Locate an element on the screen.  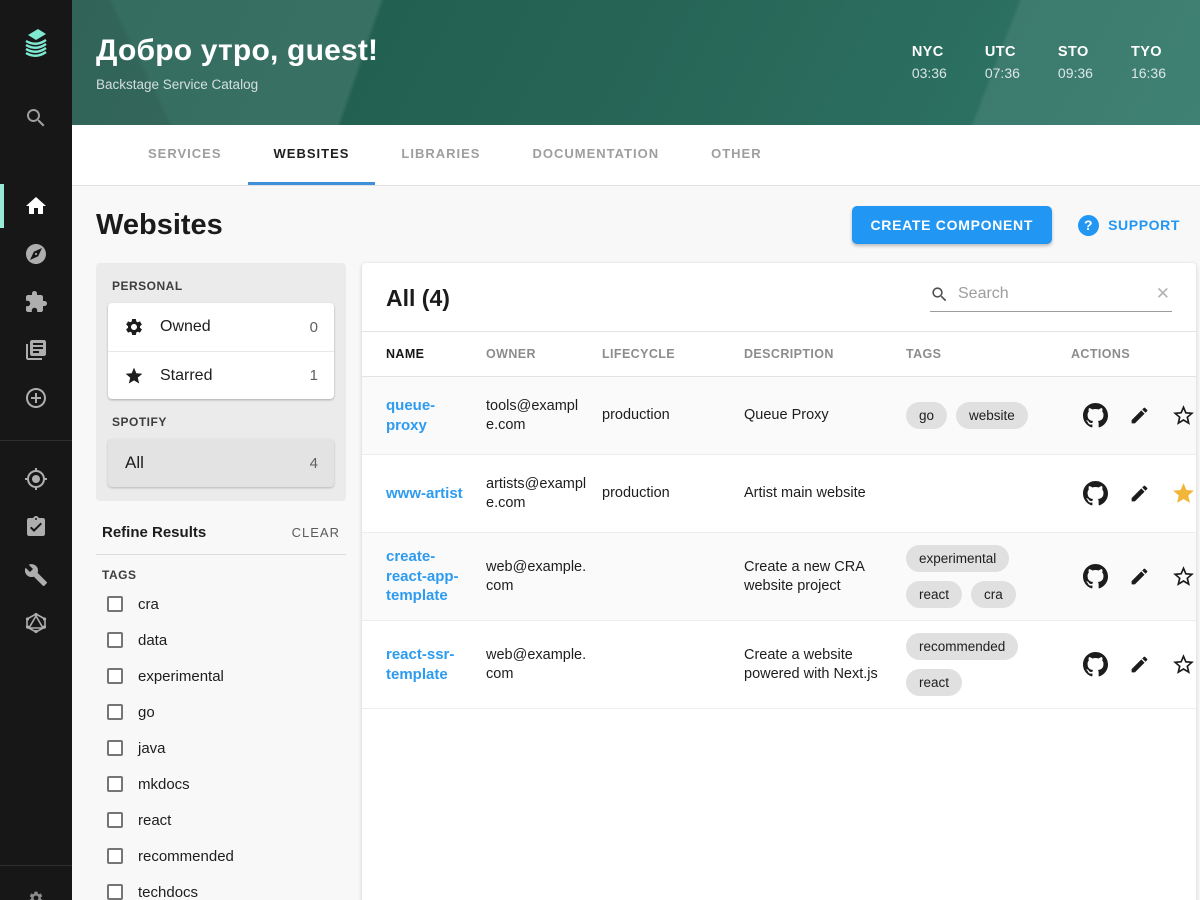
clipboard-check-icon is located at coordinates (36, 526).